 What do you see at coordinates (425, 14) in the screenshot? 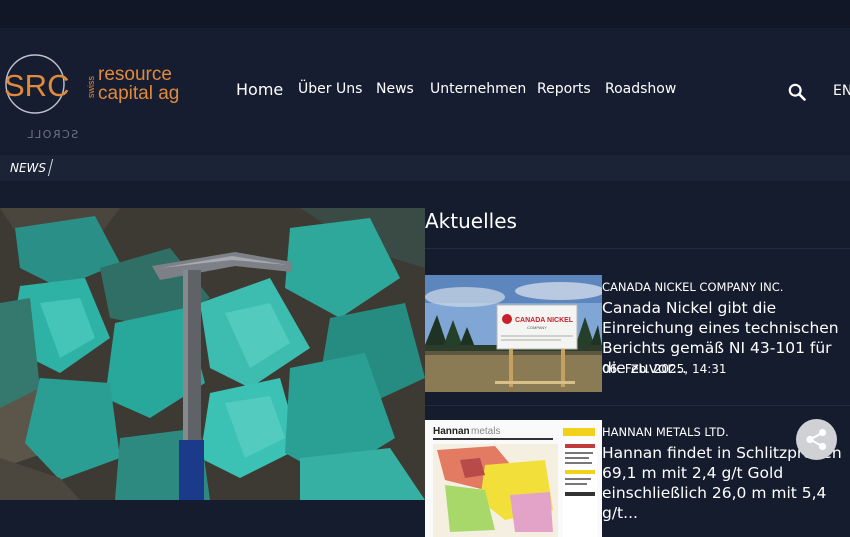
I see `top-strip` at bounding box center [425, 14].